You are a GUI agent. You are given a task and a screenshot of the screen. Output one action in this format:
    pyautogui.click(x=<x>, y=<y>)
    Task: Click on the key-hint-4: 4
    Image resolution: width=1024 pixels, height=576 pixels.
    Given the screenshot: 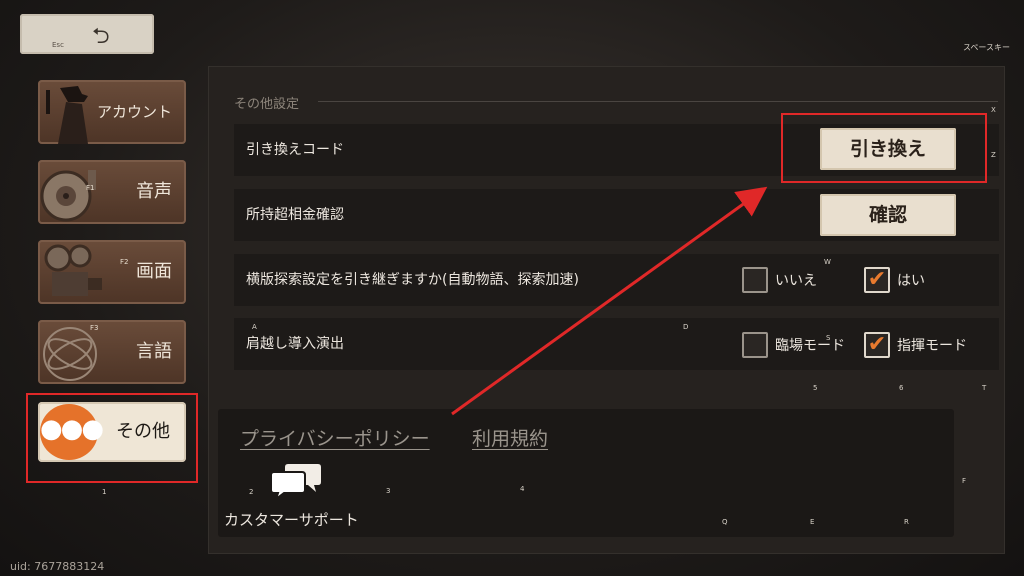 What is the action you would take?
    pyautogui.click(x=522, y=489)
    